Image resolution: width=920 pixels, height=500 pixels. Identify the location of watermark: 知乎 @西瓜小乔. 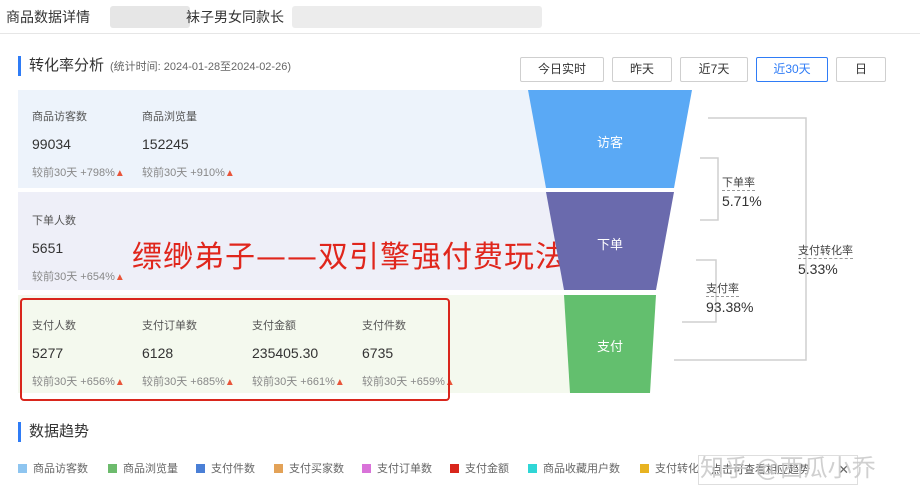
(788, 468).